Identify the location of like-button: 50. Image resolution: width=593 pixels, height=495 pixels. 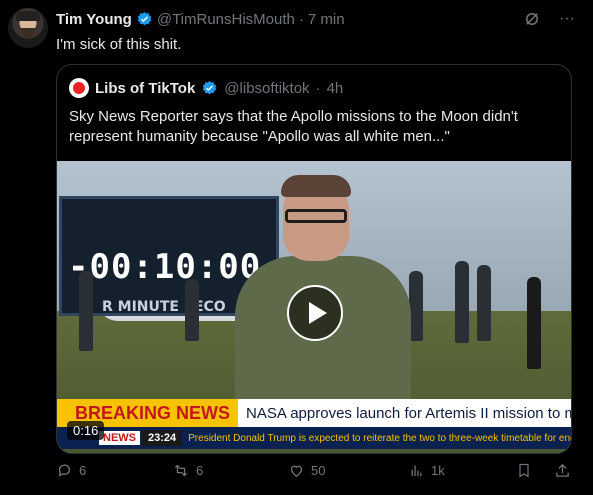
(306, 470).